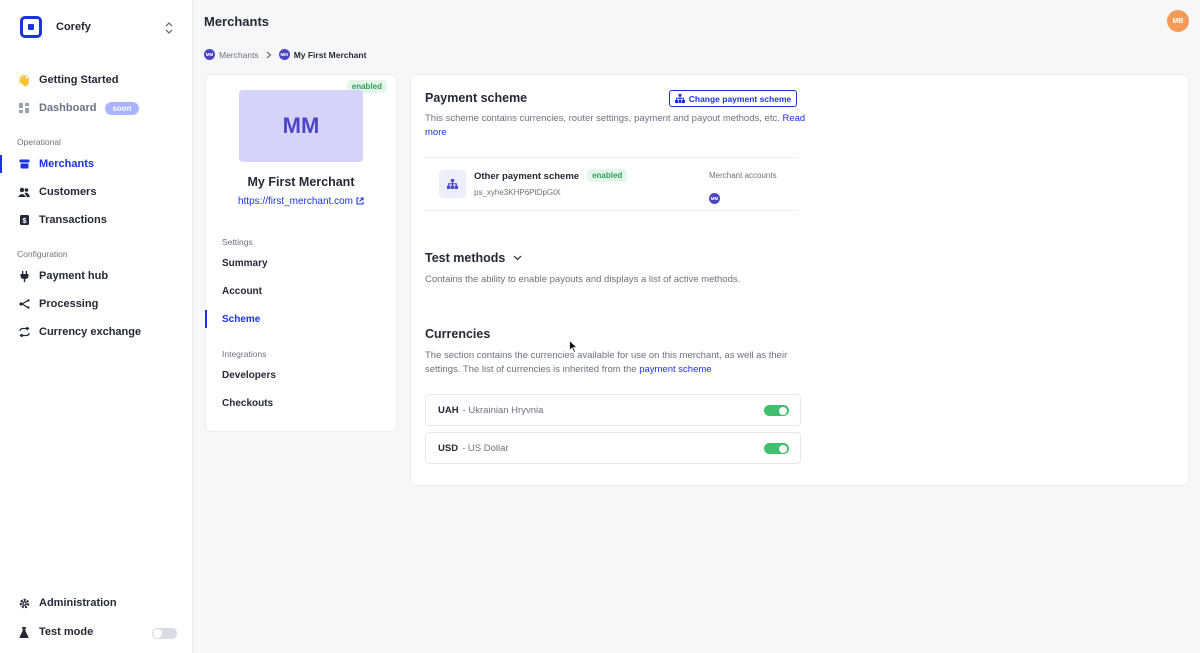  Describe the element at coordinates (465, 258) in the screenshot. I see `test-methods-title-text: Test methods` at that location.